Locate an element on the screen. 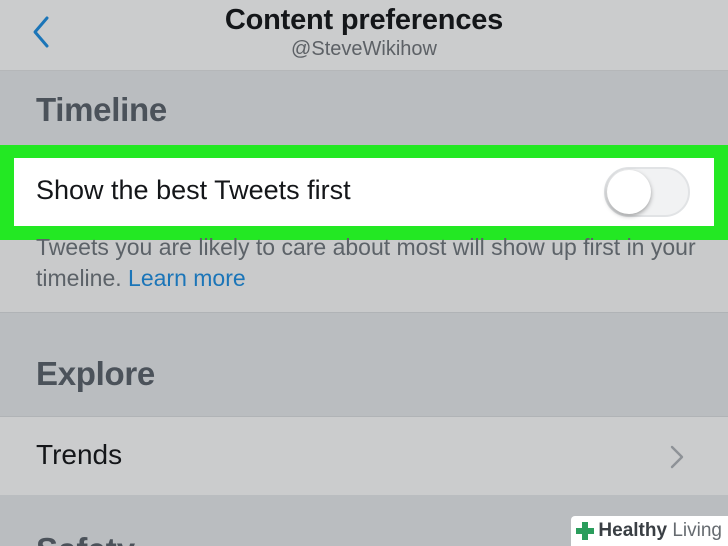 The width and height of the screenshot is (728, 546). watermark-brand-bold: Healthy is located at coordinates (633, 530).